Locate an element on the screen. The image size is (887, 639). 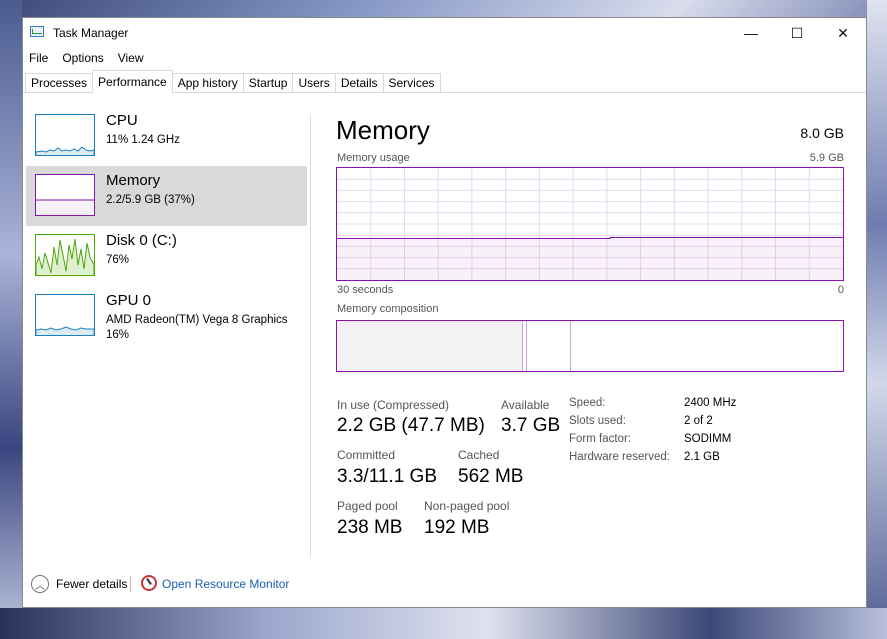
non-paged-pool-value: 192 MB is located at coordinates (457, 527).